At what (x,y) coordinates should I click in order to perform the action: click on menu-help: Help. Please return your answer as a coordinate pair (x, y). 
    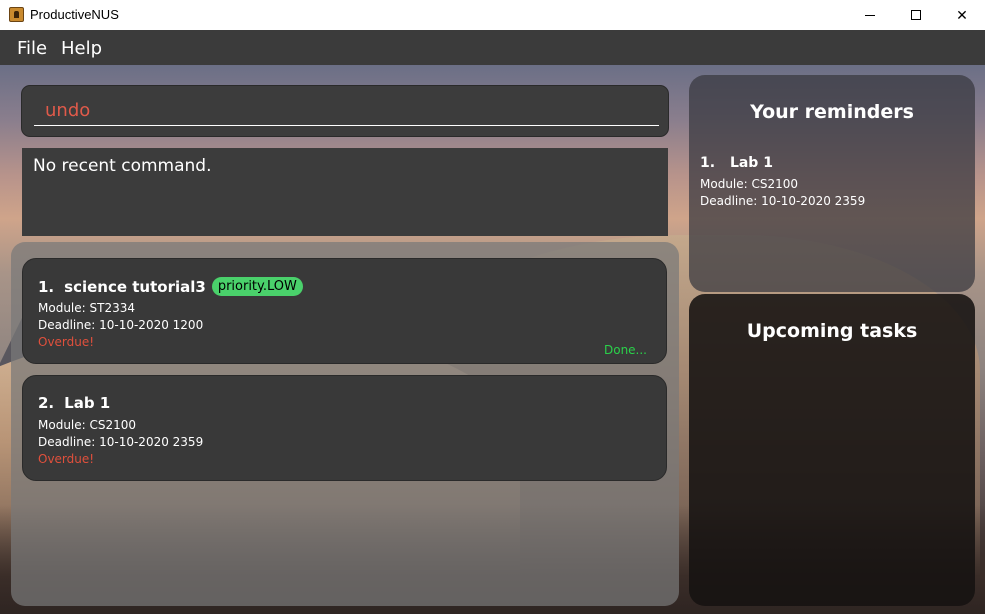
    Looking at the image, I should click on (81, 48).